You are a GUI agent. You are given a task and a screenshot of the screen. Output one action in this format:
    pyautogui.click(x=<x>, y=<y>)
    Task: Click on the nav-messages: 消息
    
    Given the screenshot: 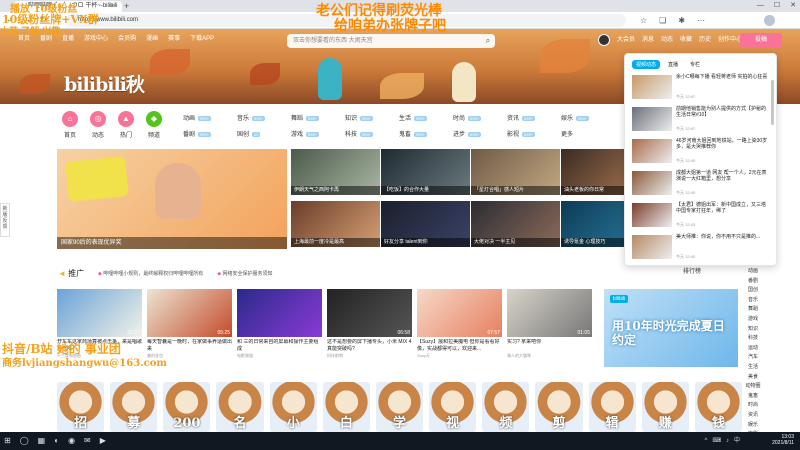 What is the action you would take?
    pyautogui.click(x=648, y=40)
    